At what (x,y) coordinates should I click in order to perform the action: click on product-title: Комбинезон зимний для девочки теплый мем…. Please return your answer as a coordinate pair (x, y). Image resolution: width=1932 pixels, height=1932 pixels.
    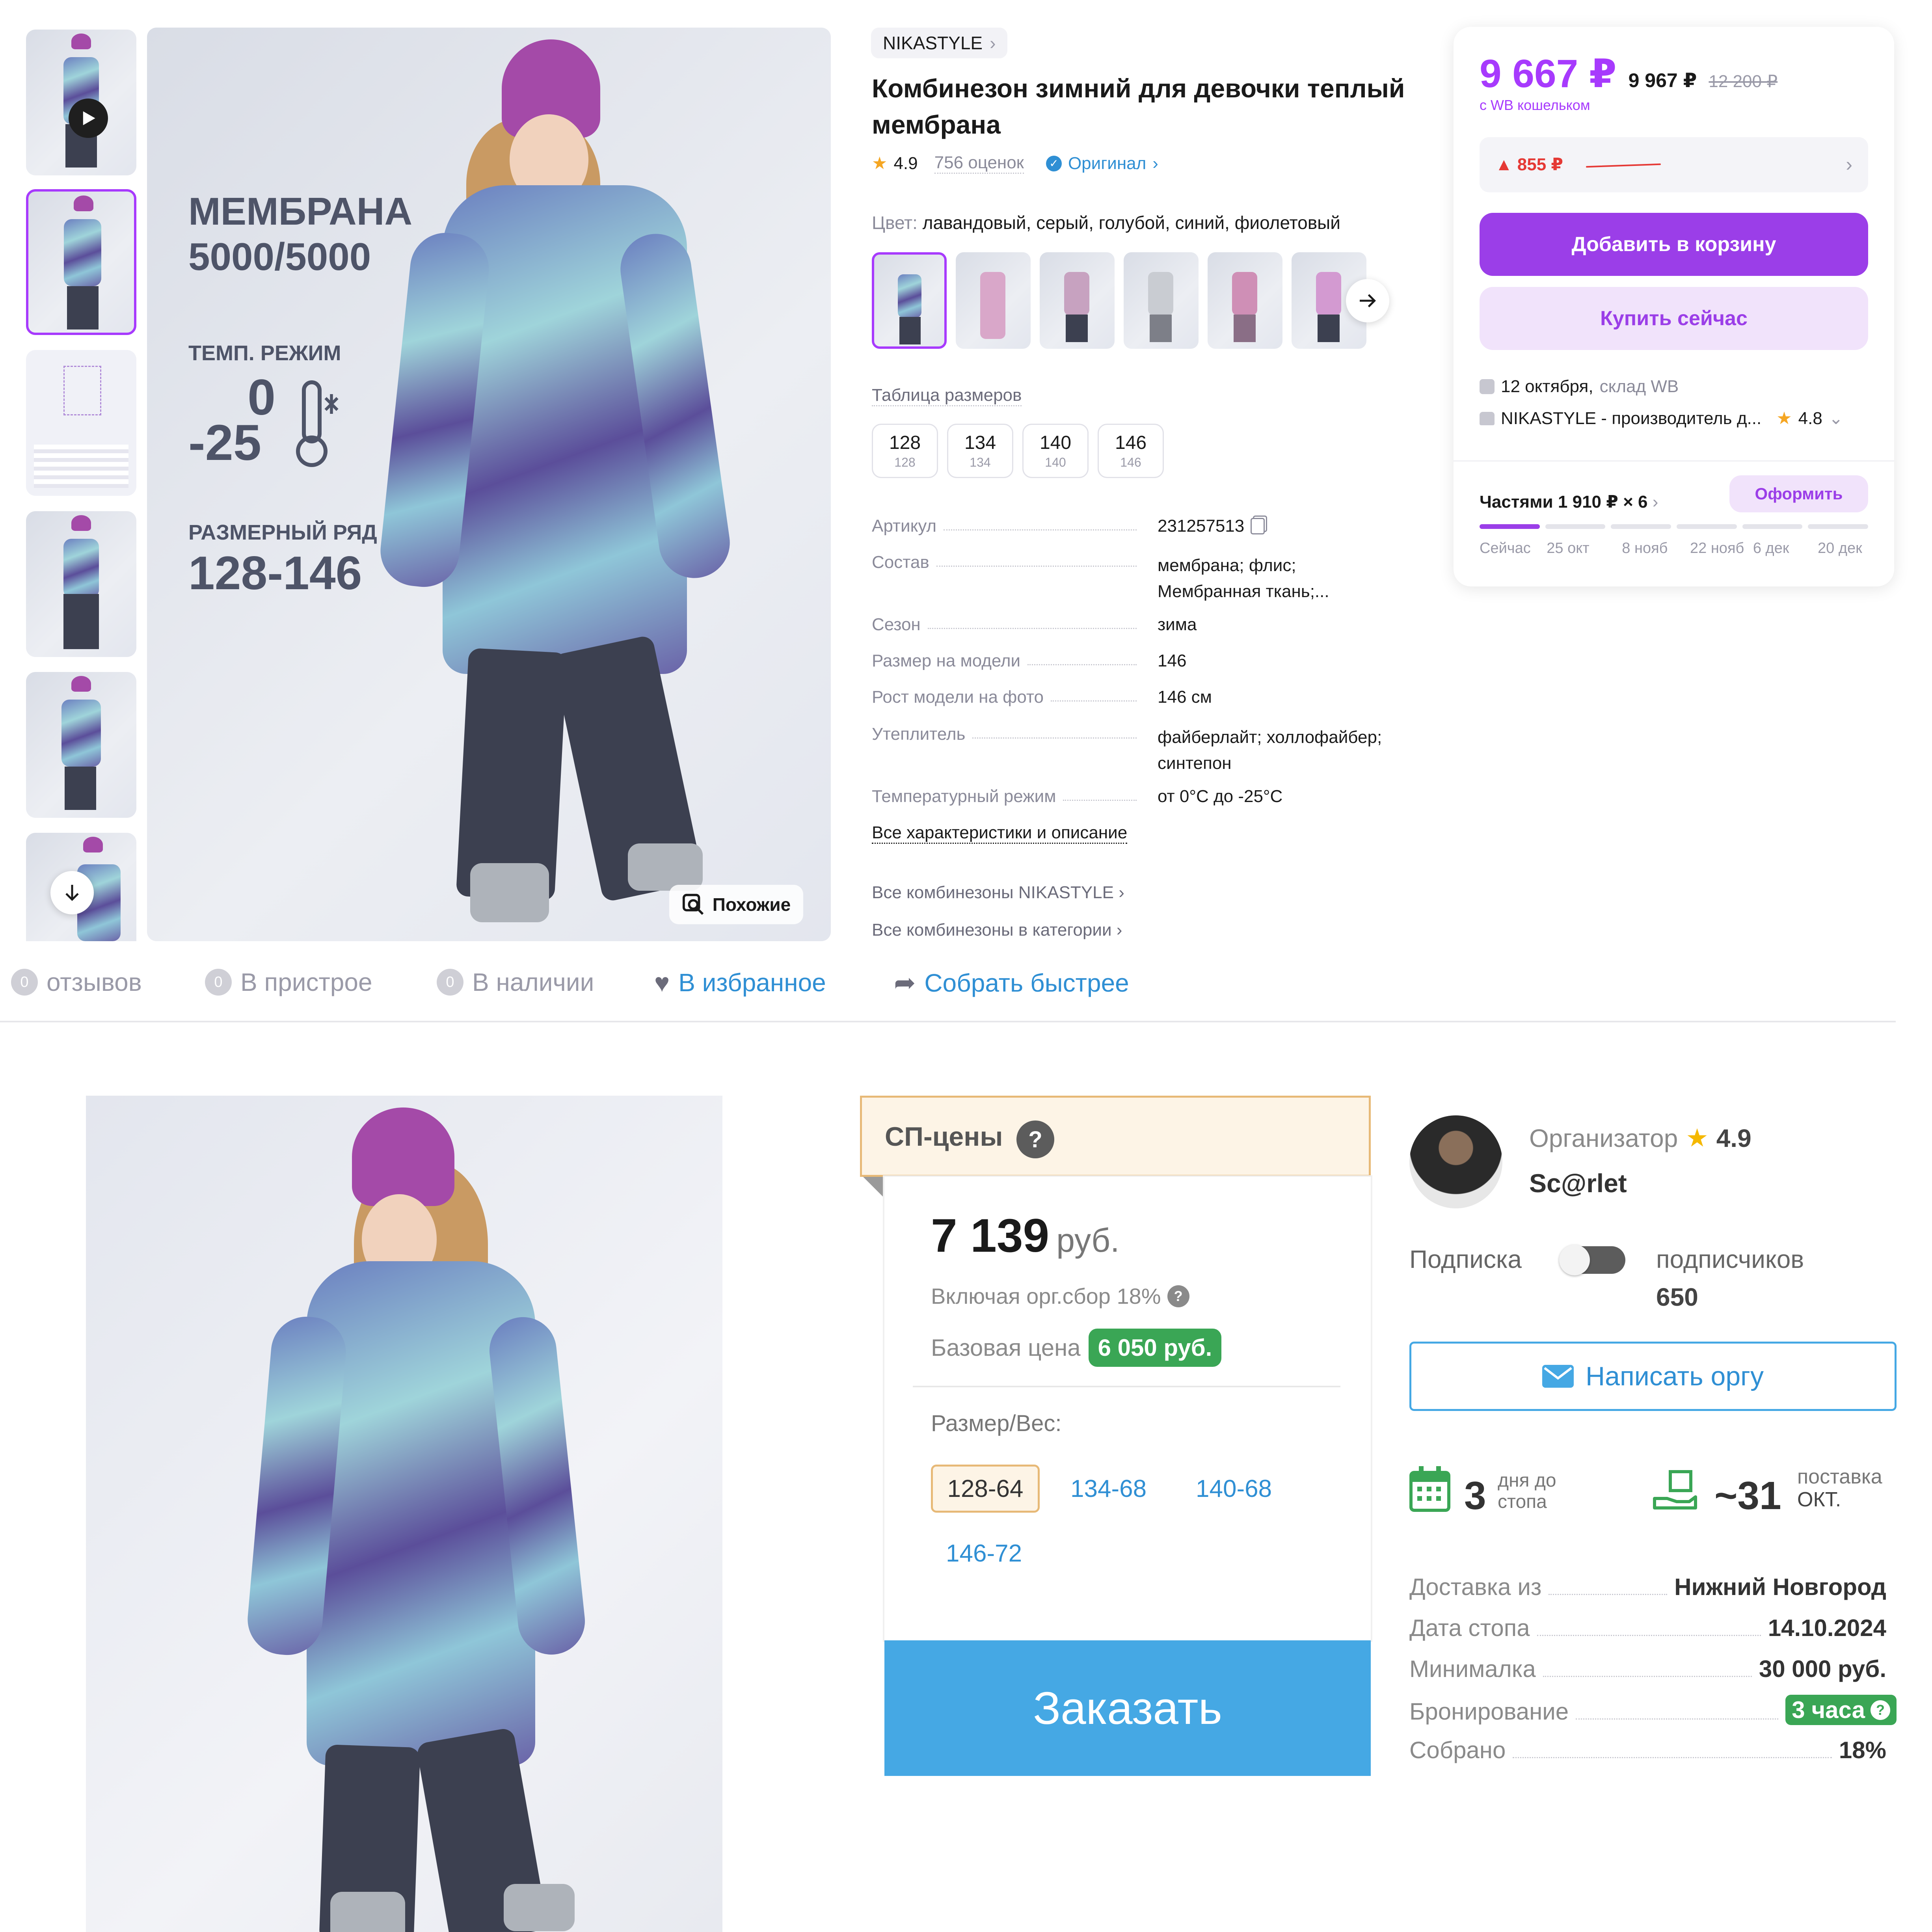
    Looking at the image, I should click on (1138, 106).